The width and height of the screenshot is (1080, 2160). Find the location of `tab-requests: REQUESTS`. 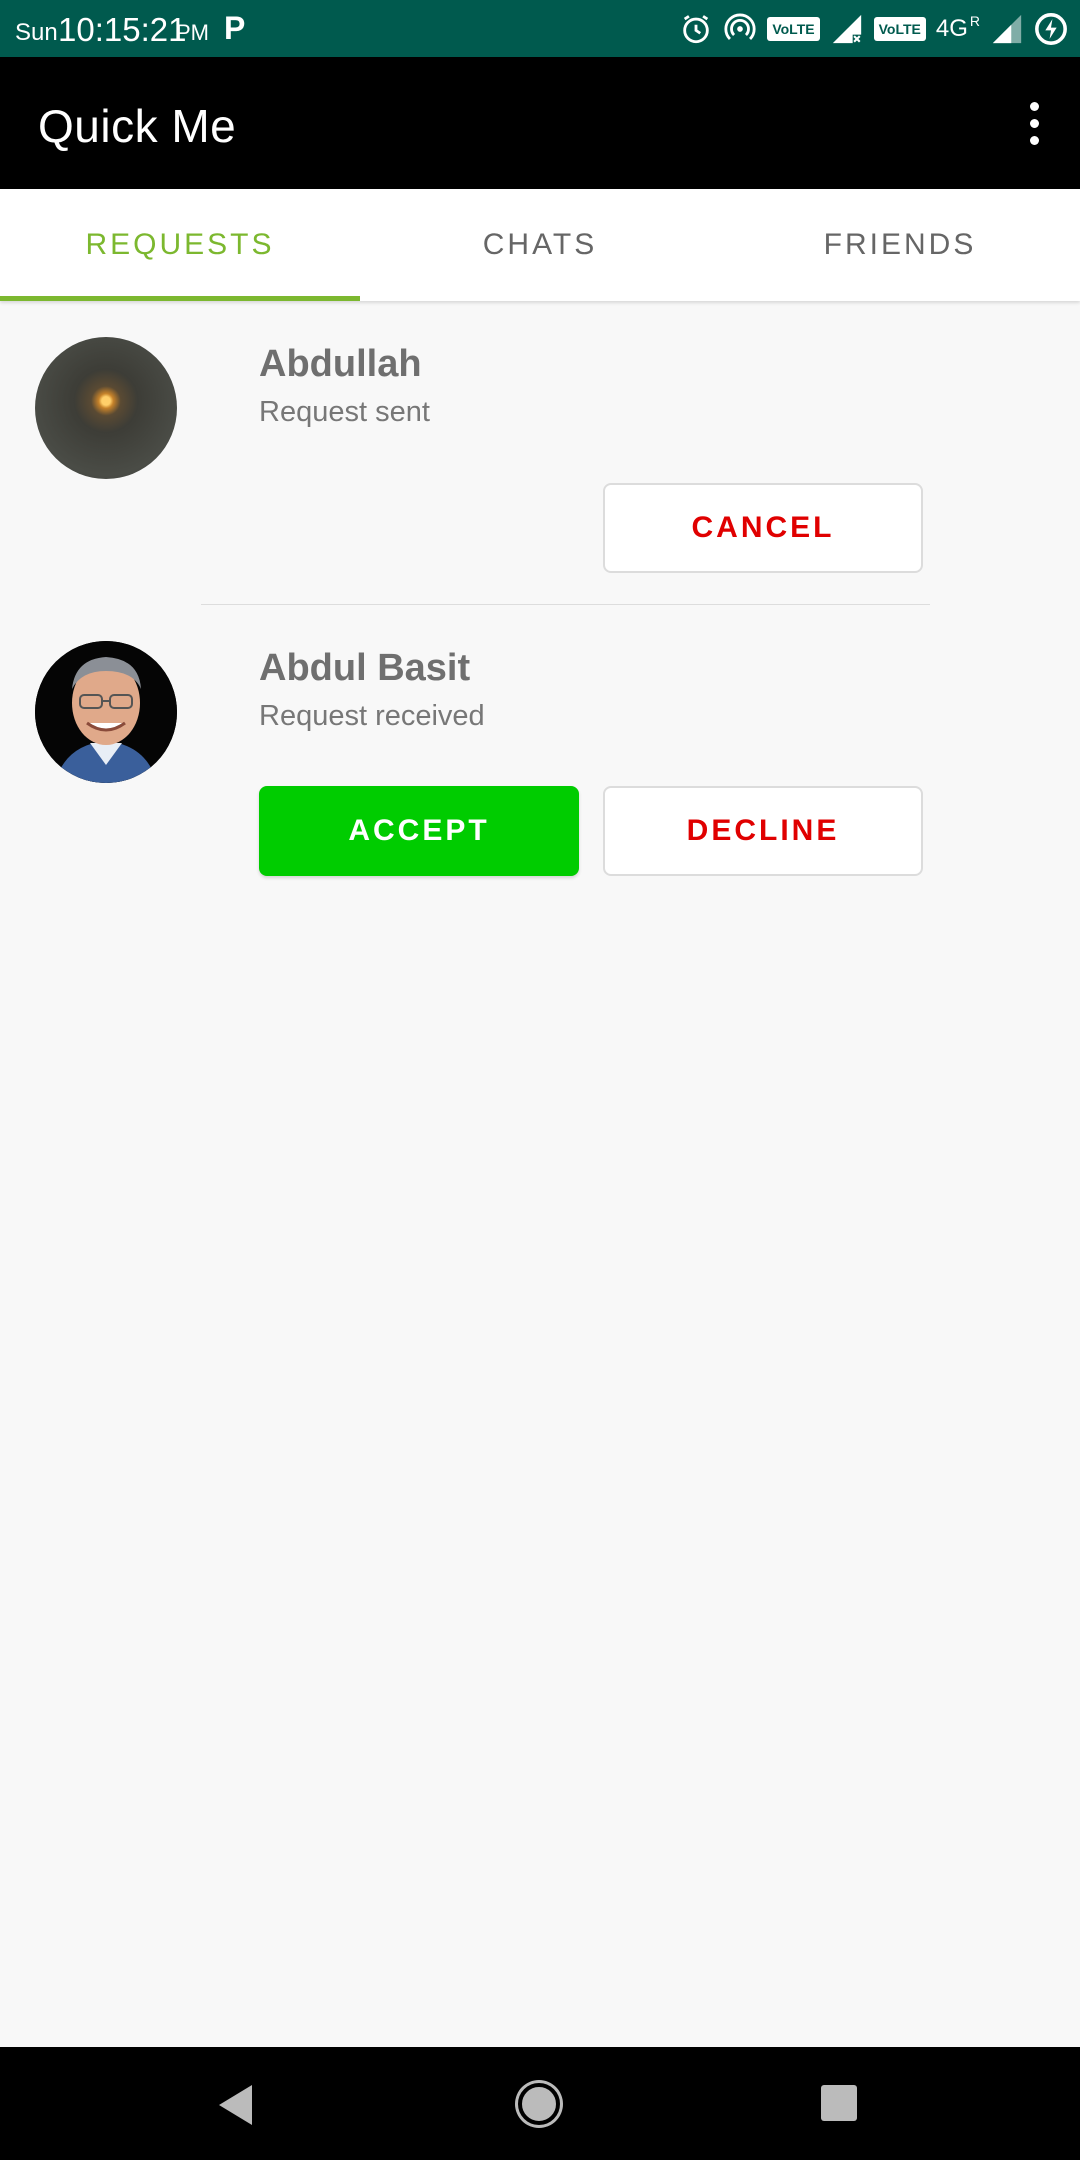

tab-requests: REQUESTS is located at coordinates (180, 245).